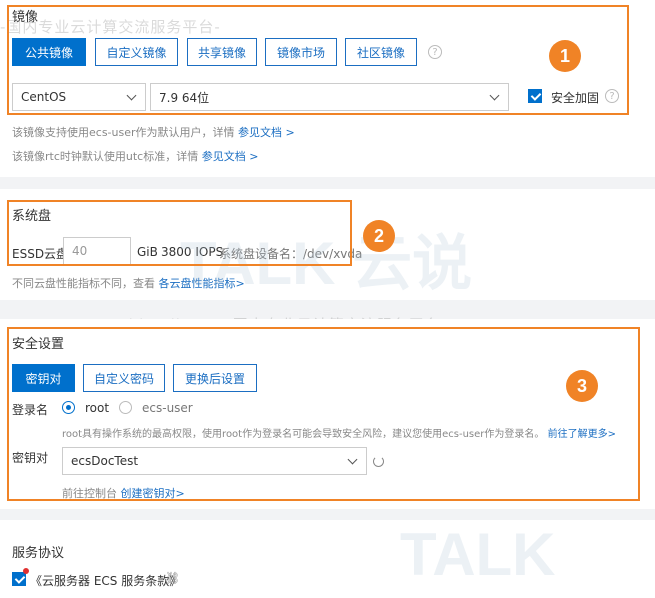  Describe the element at coordinates (135, 156) in the screenshot. I see `rtc-hint: 该镜像rtc时钟默认使用utc标准，详情 参见文档 >` at that location.